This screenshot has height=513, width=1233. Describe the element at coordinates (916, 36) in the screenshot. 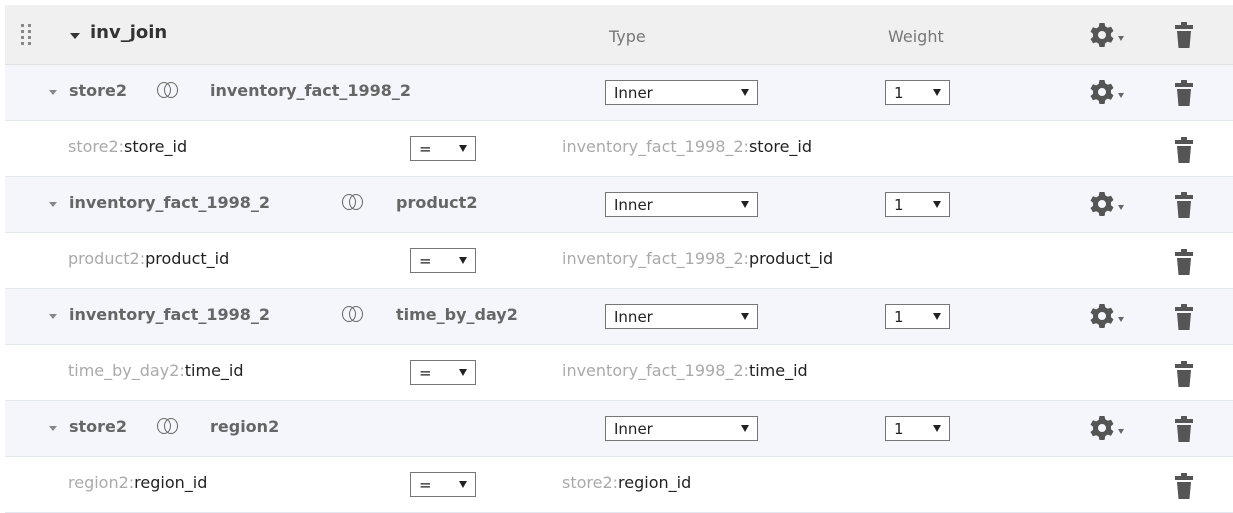

I see `weight-column-header: Weight` at that location.